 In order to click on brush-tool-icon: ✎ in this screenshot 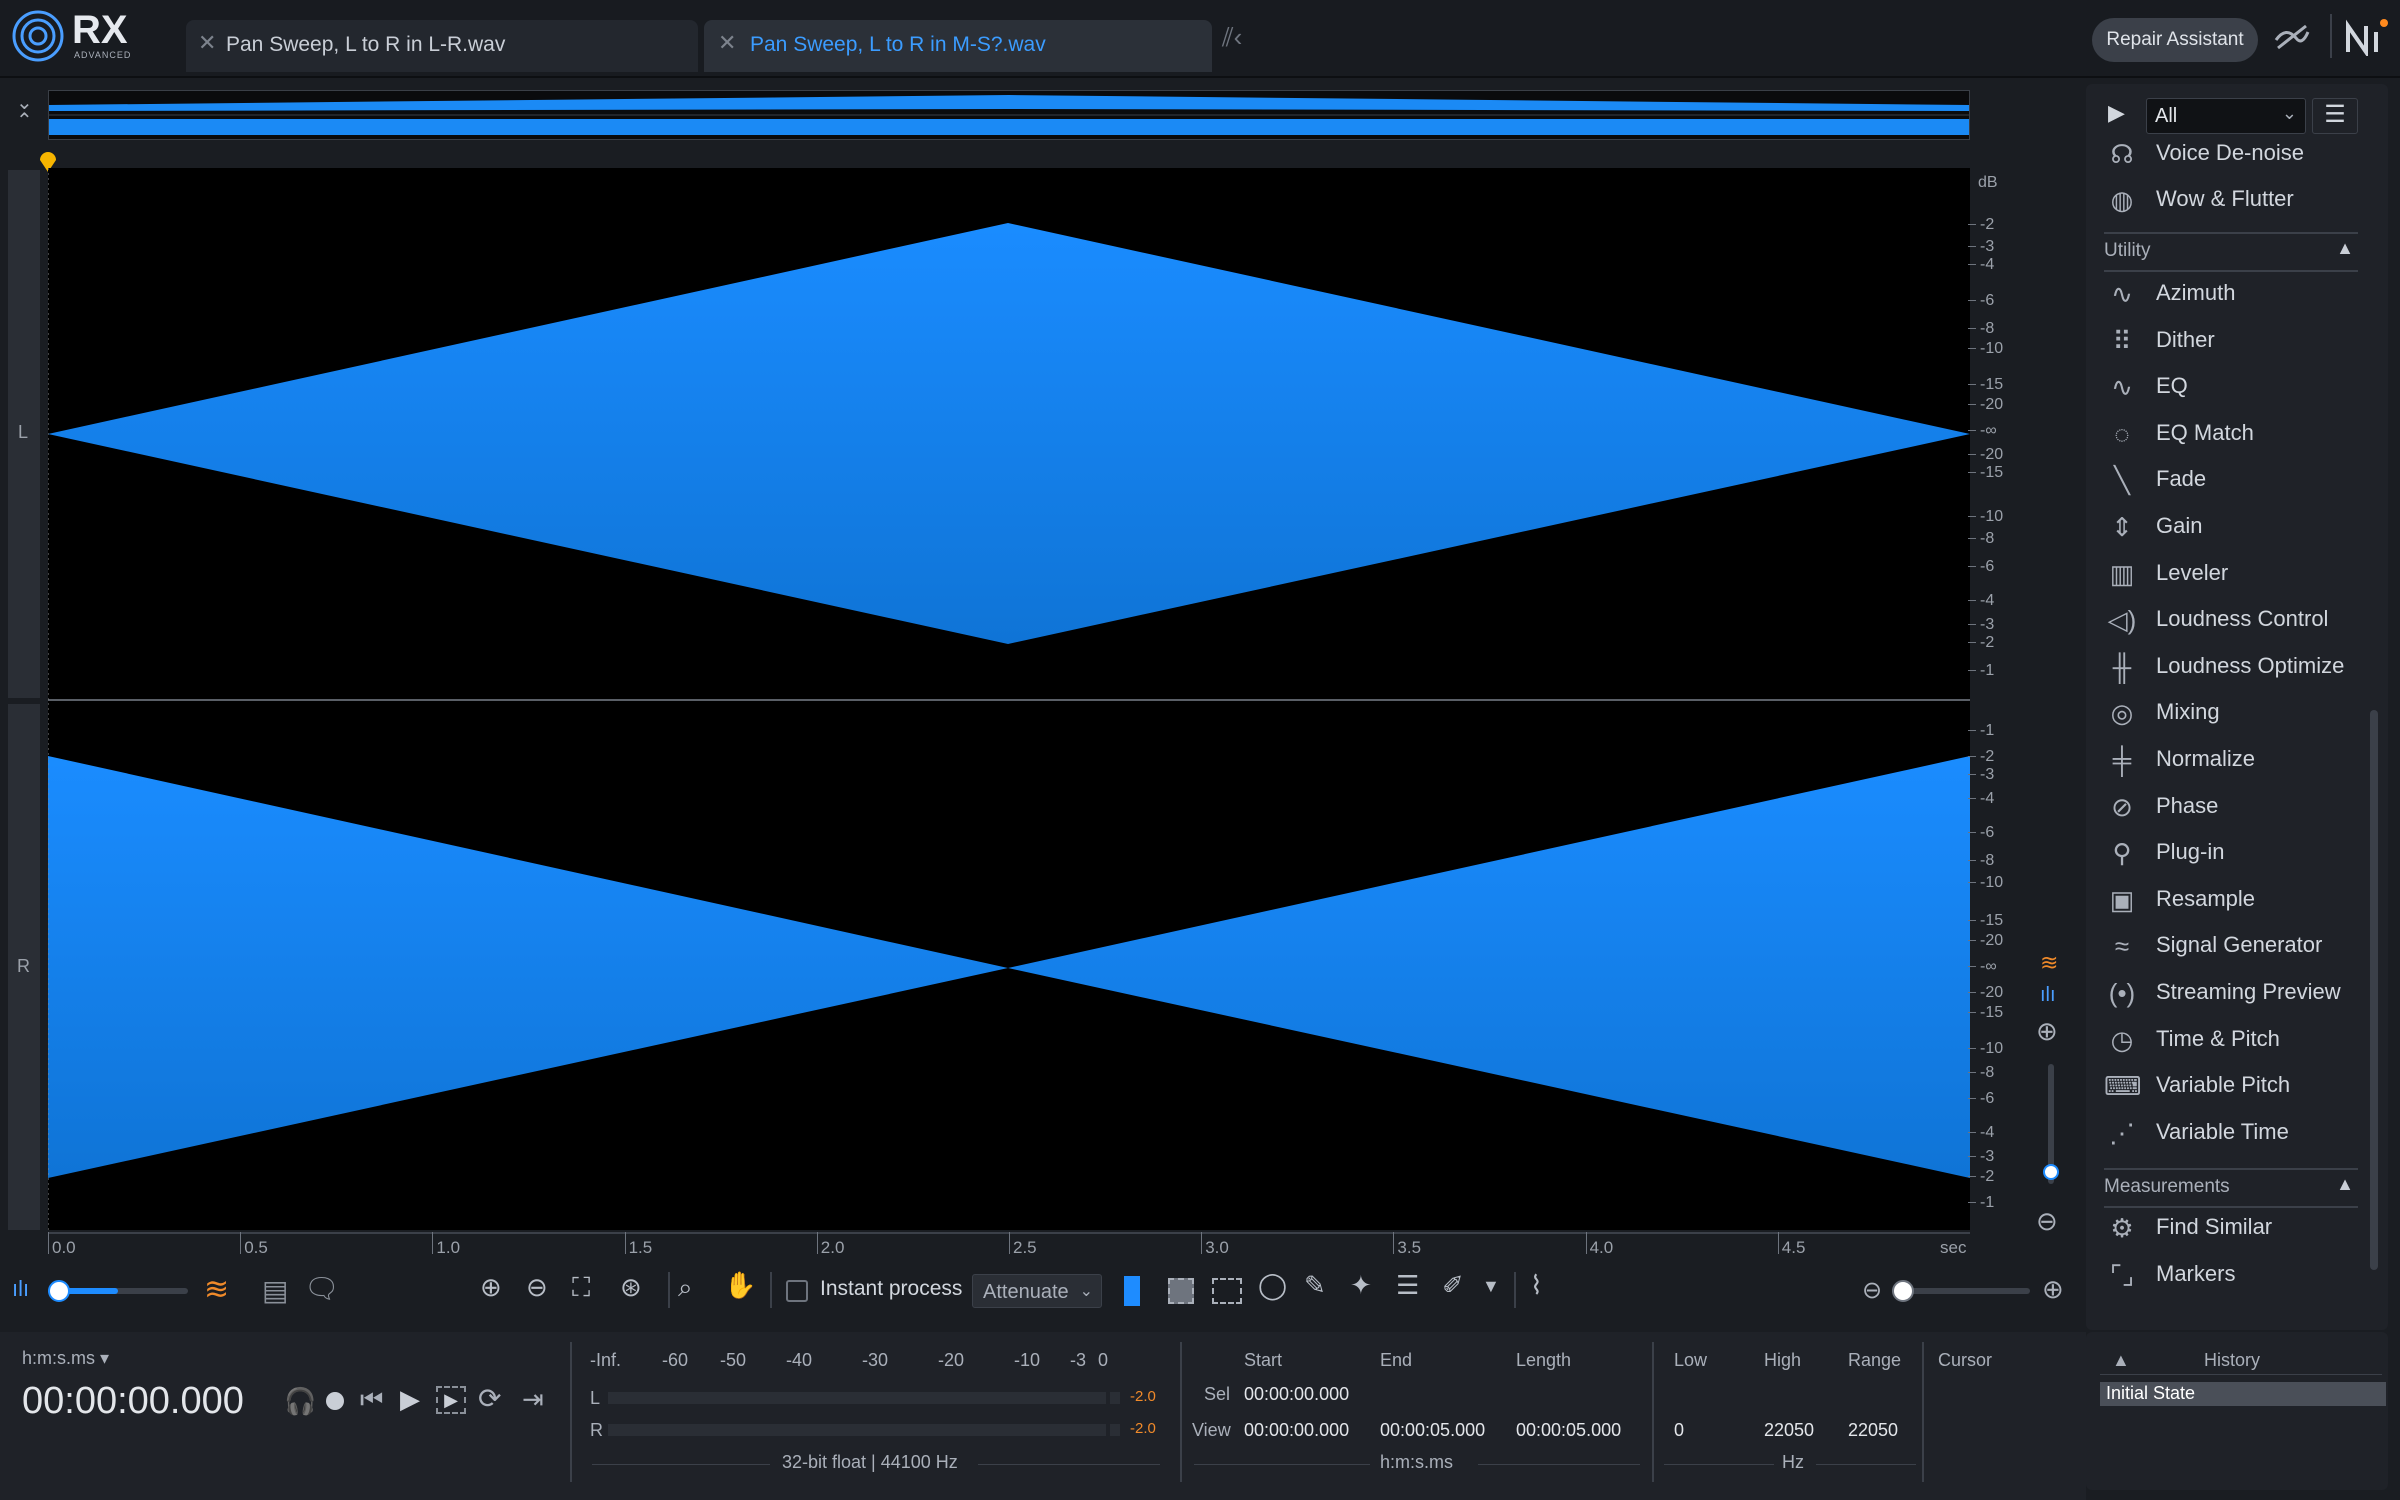, I will do `click(1315, 1285)`.